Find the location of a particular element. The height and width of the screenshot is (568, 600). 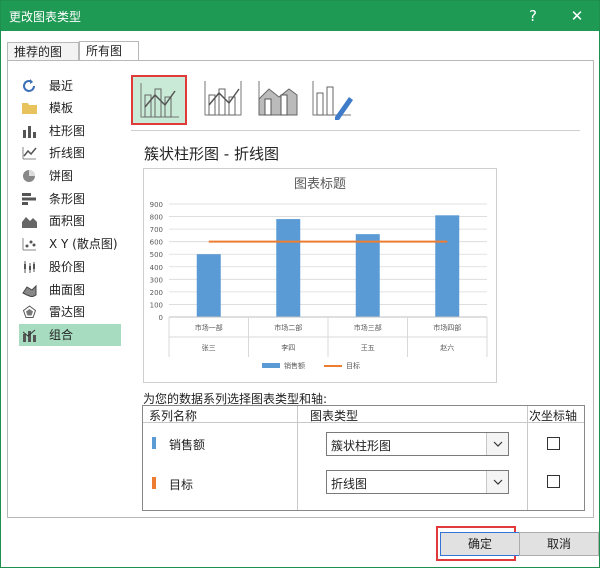

column-header-series-name: 系列名称 is located at coordinates (173, 416).